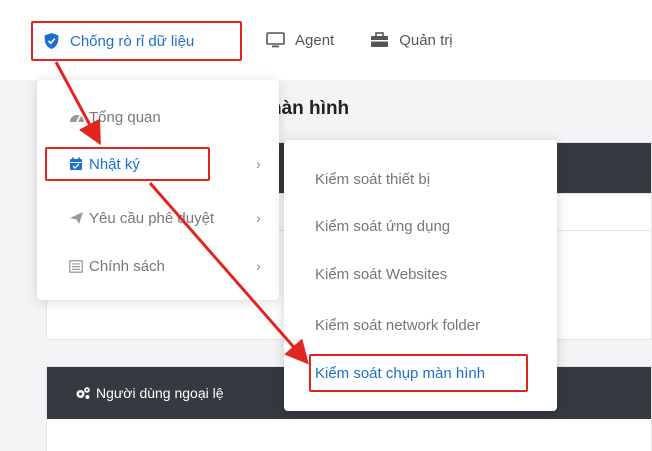 The image size is (652, 451). Describe the element at coordinates (76, 218) in the screenshot. I see `send-icon` at that location.